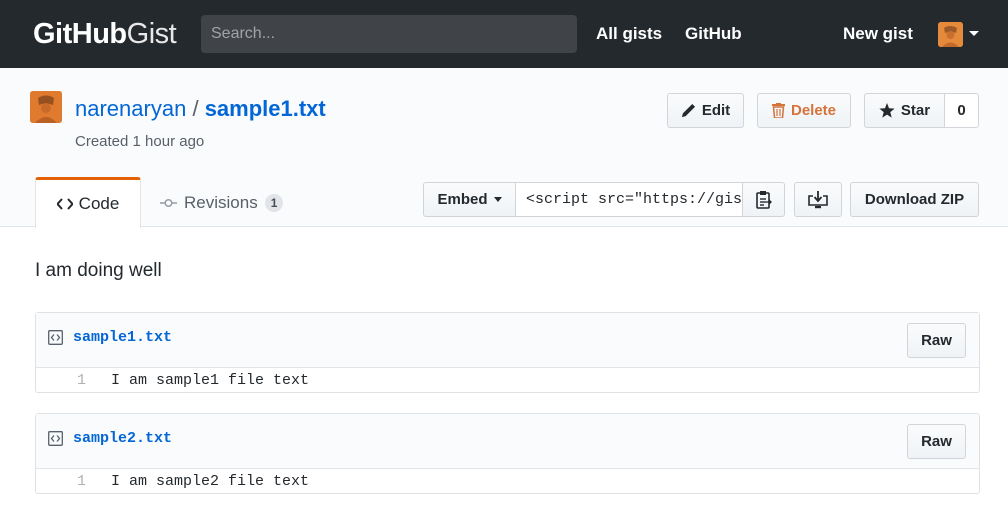 This screenshot has width=1008, height=509. Describe the element at coordinates (507, 481) in the screenshot. I see `code-line: 1 I am sample2 file text` at that location.